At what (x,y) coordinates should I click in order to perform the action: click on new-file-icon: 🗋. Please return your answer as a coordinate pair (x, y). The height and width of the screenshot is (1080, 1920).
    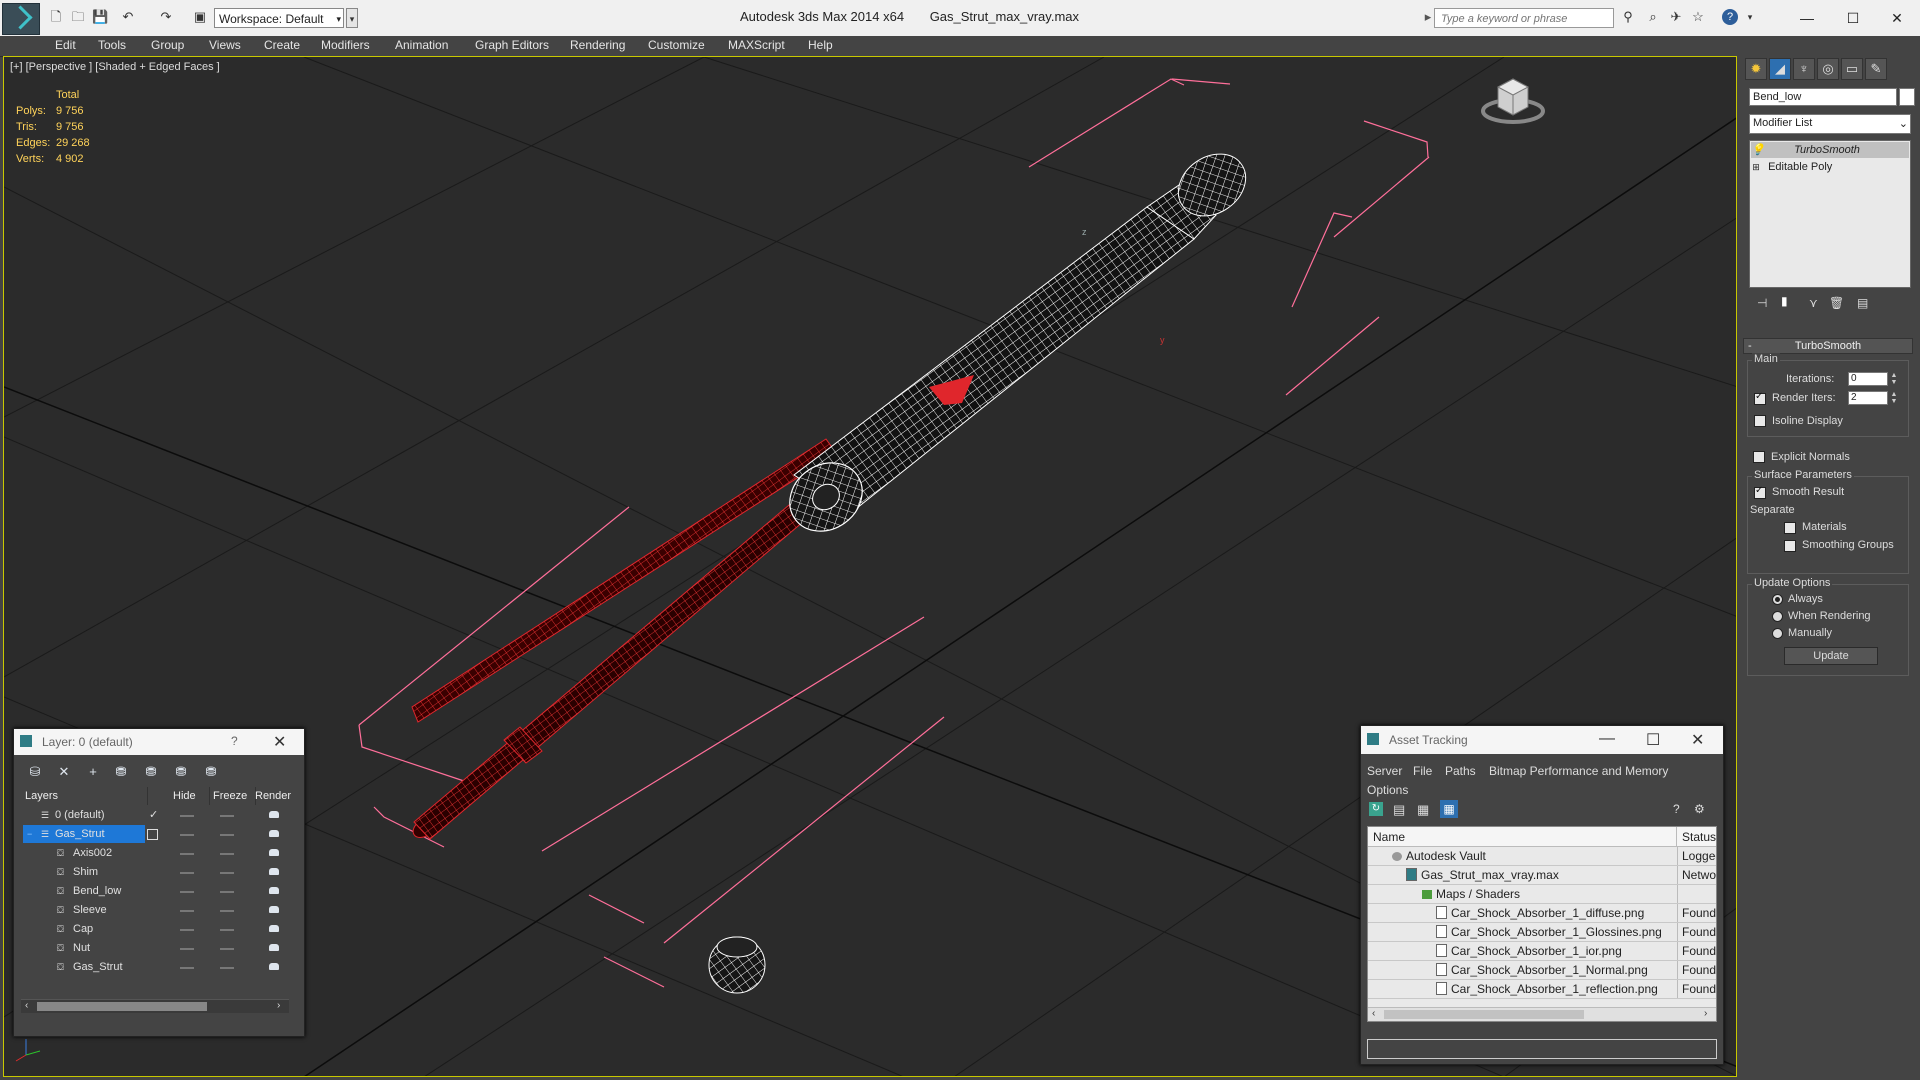
    Looking at the image, I should click on (56, 17).